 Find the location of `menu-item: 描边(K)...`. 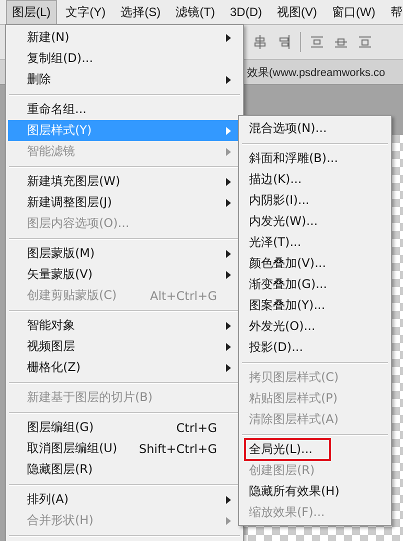

menu-item: 描边(K)... is located at coordinates (315, 179).